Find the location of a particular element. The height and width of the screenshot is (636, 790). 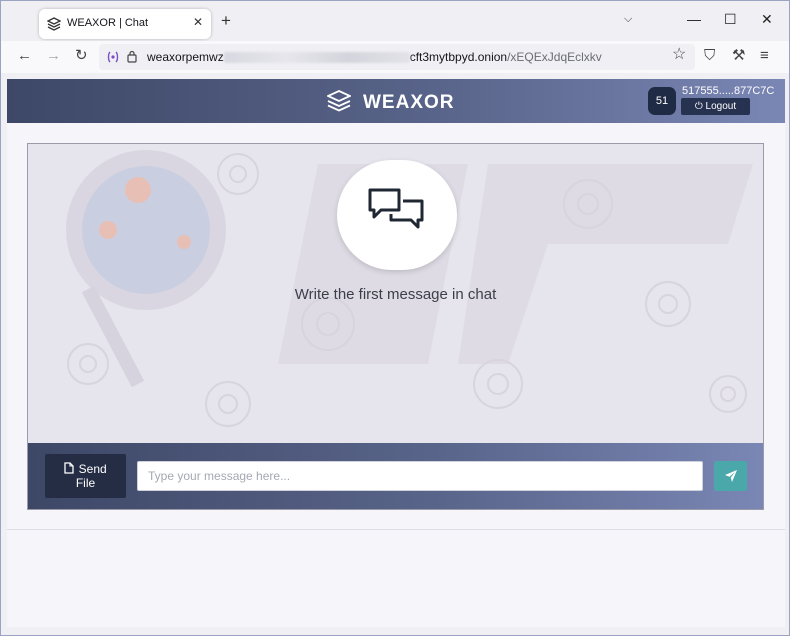

chat-bubbles-icon is located at coordinates (396, 208).